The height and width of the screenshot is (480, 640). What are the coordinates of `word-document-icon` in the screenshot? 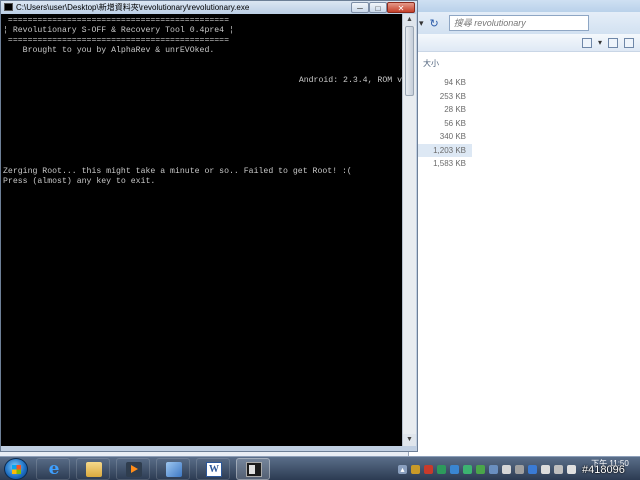 It's located at (214, 469).